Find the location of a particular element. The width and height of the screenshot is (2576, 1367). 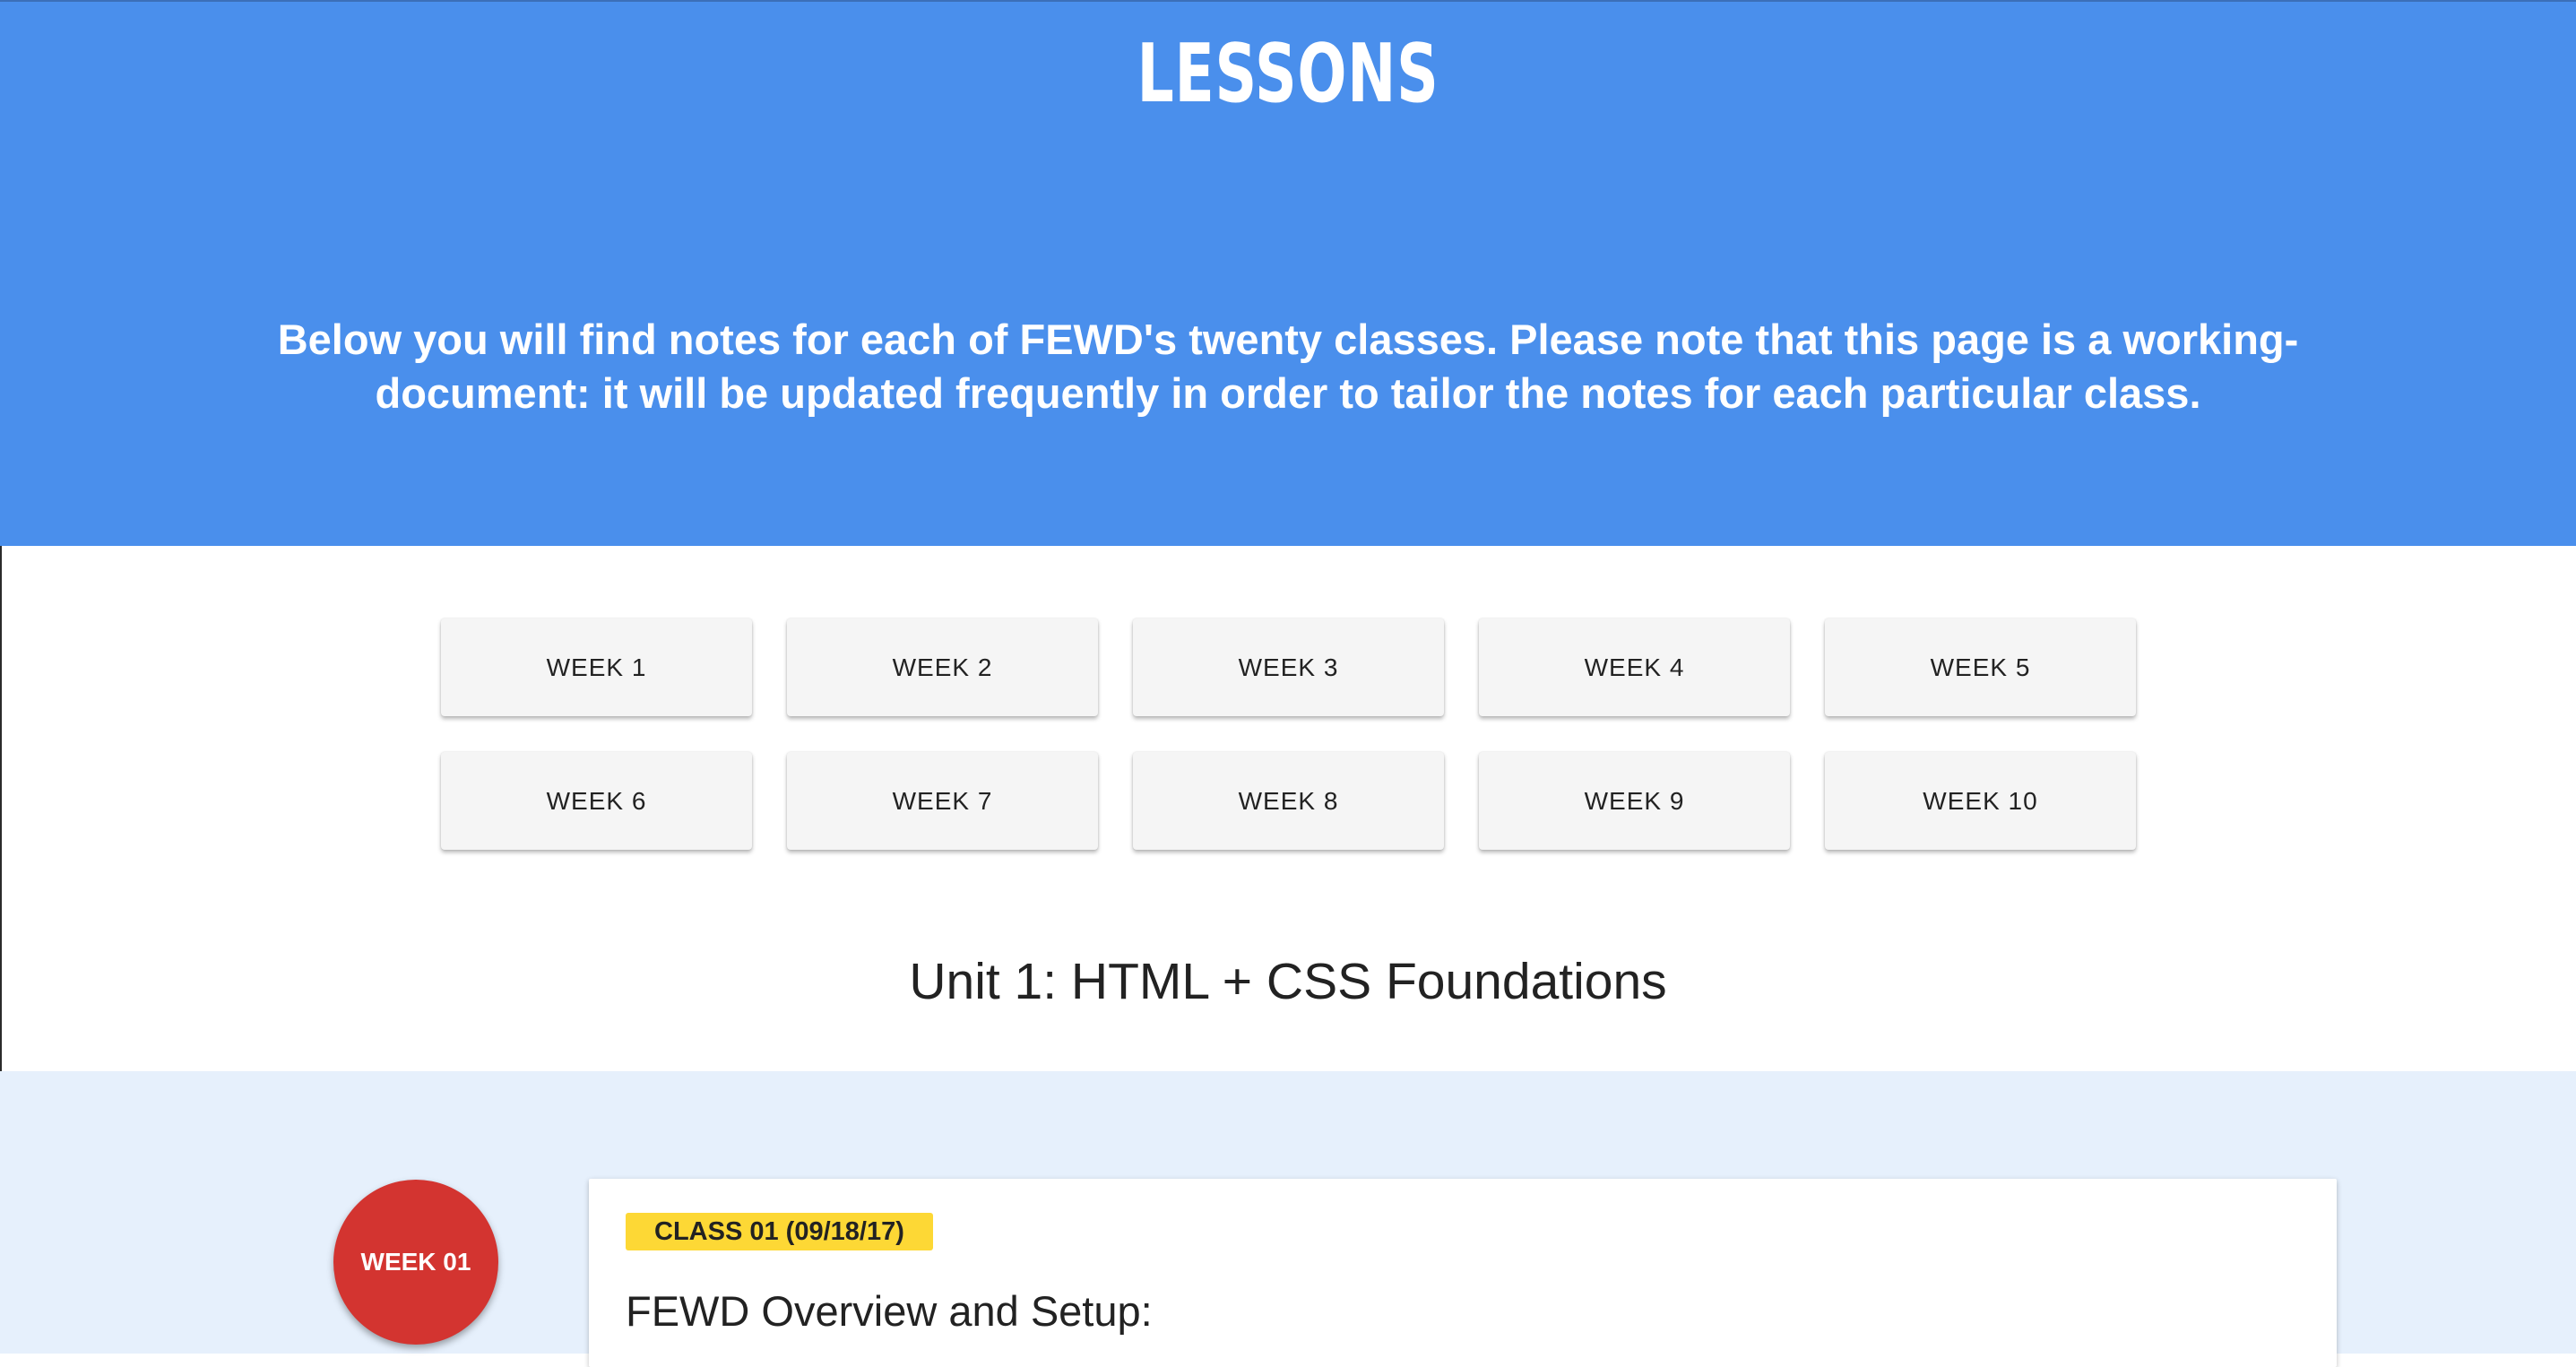

week-3-button: WEEK 3 is located at coordinates (1288, 667).